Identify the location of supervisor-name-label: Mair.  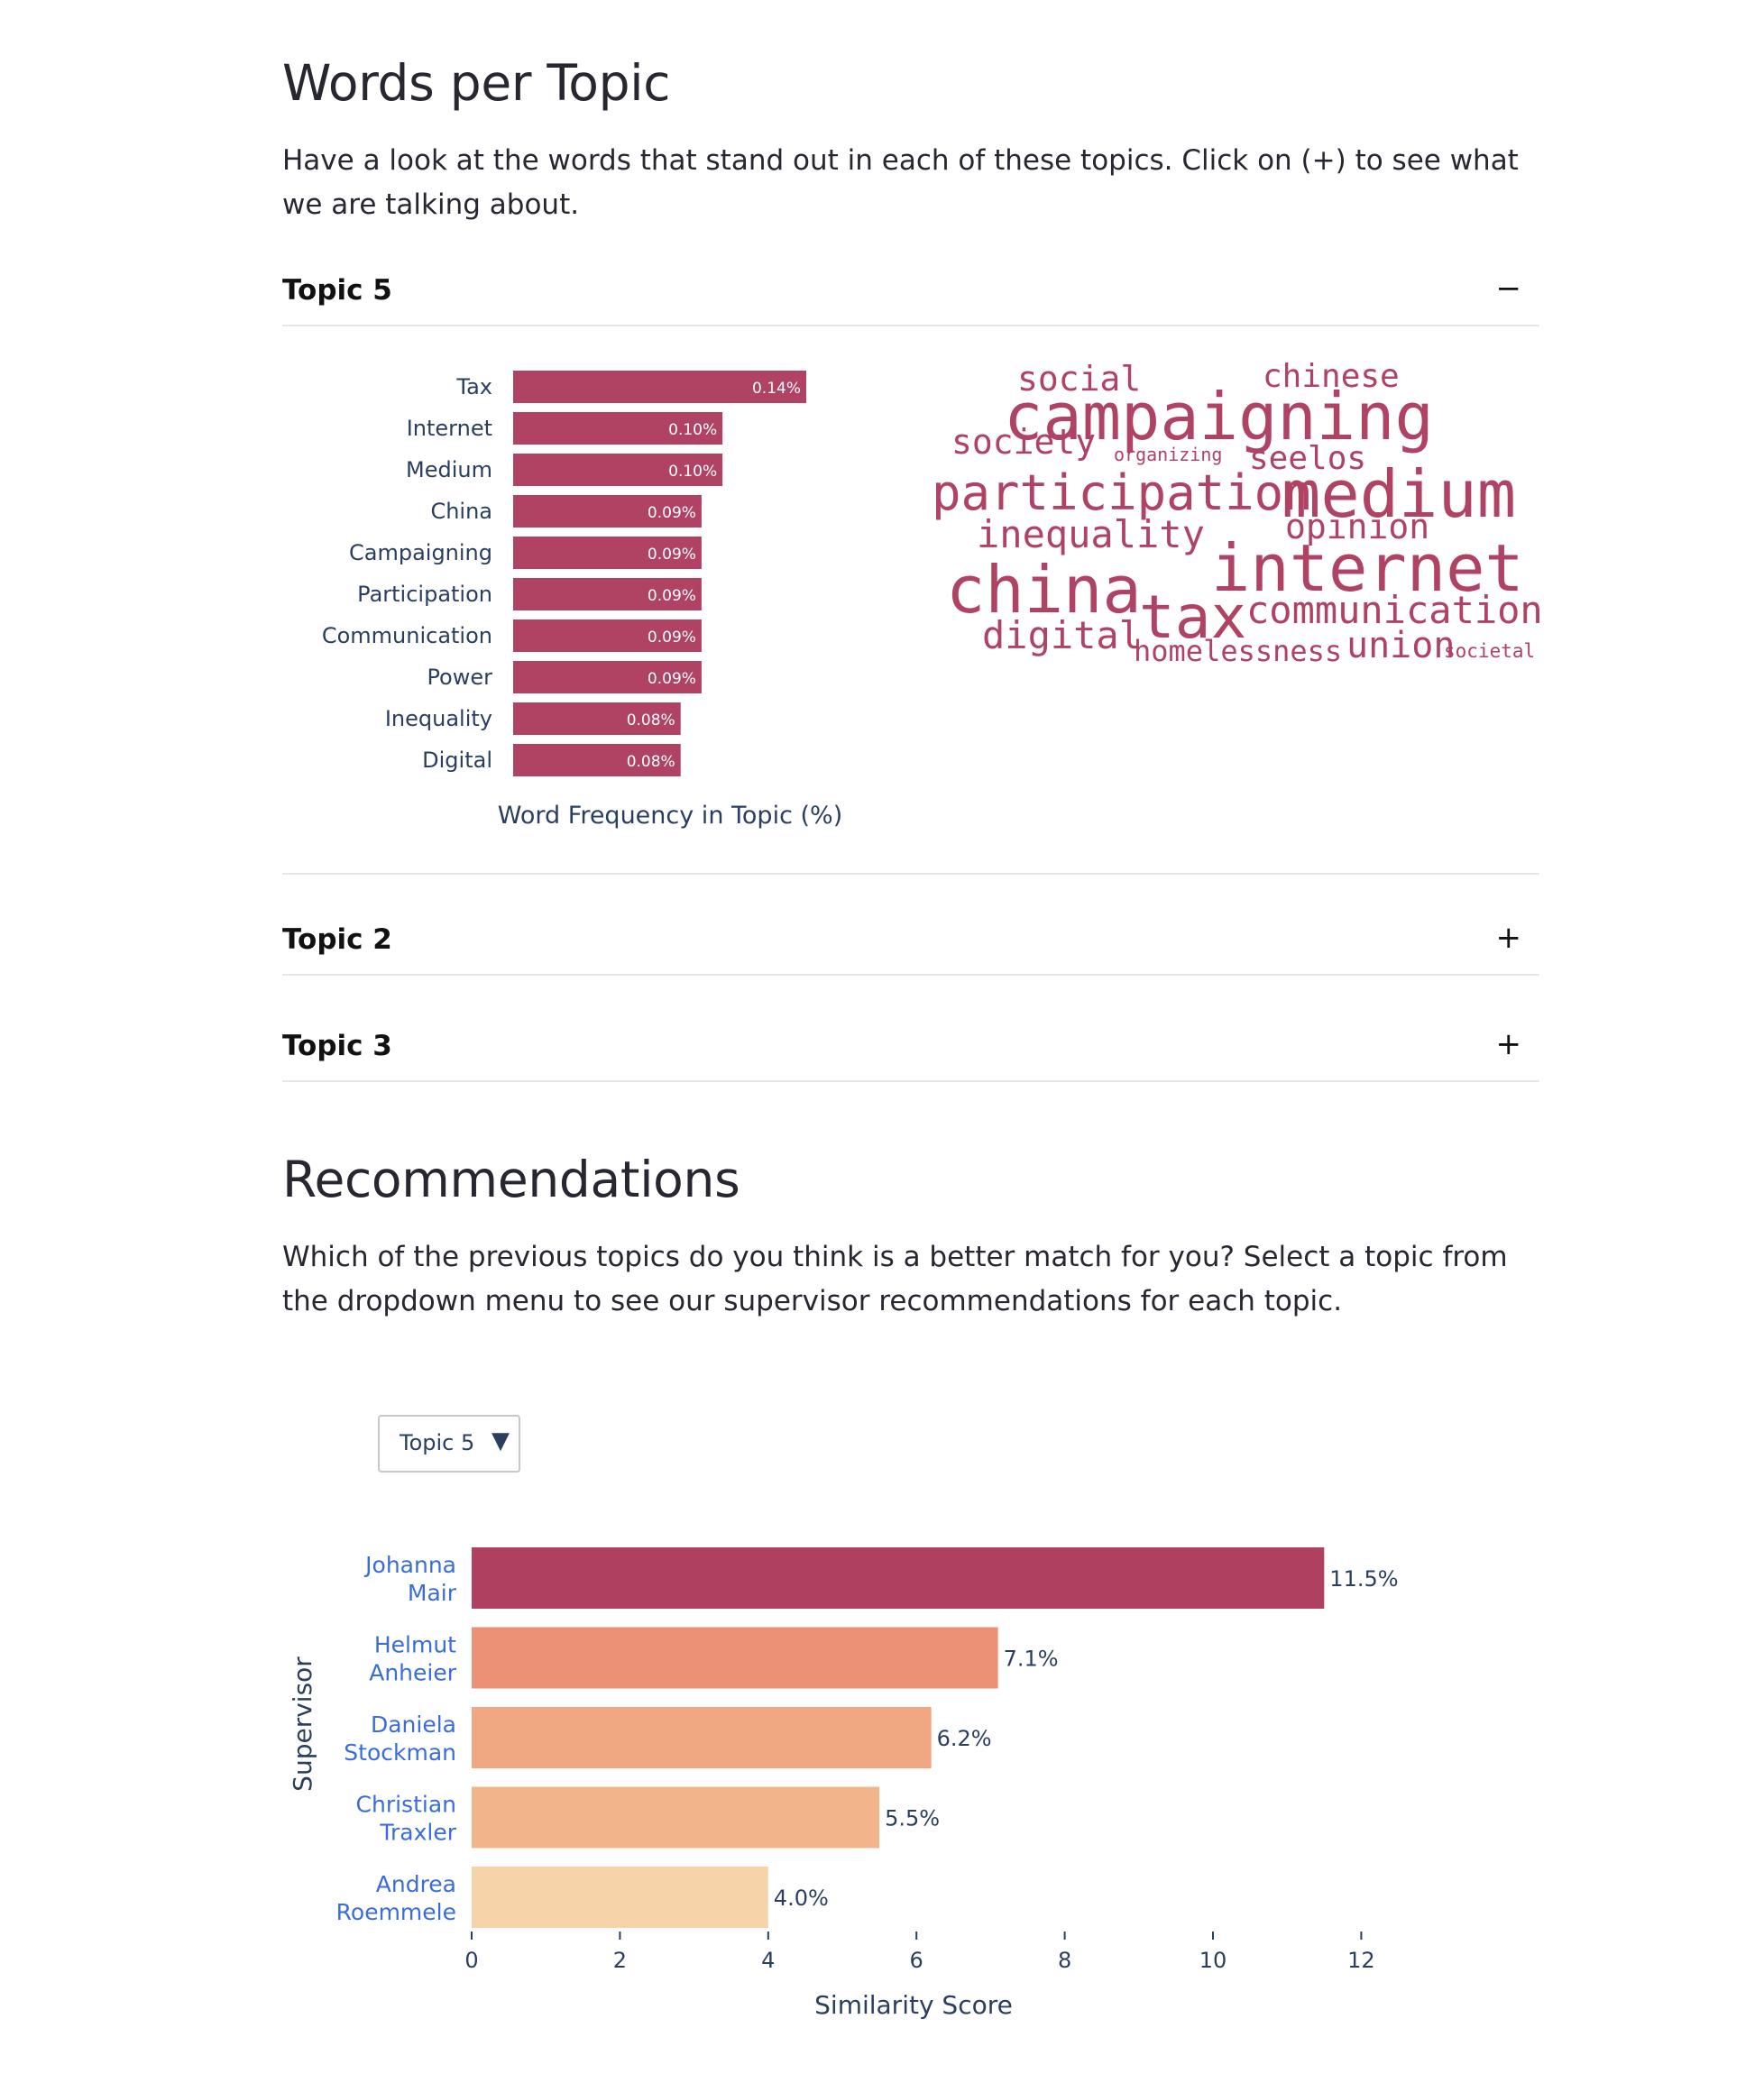
(432, 1593).